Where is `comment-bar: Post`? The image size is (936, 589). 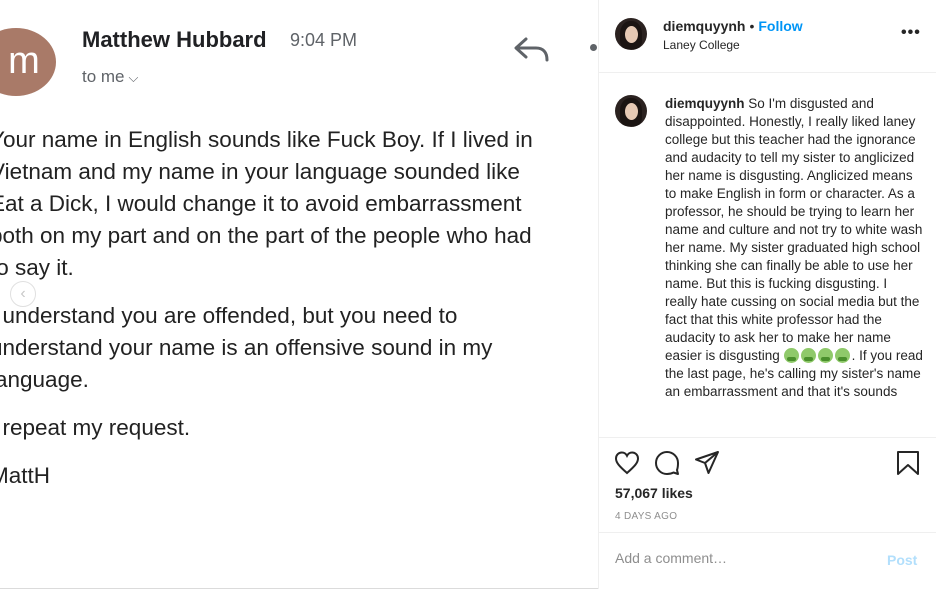
comment-bar: Post is located at coordinates (767, 560).